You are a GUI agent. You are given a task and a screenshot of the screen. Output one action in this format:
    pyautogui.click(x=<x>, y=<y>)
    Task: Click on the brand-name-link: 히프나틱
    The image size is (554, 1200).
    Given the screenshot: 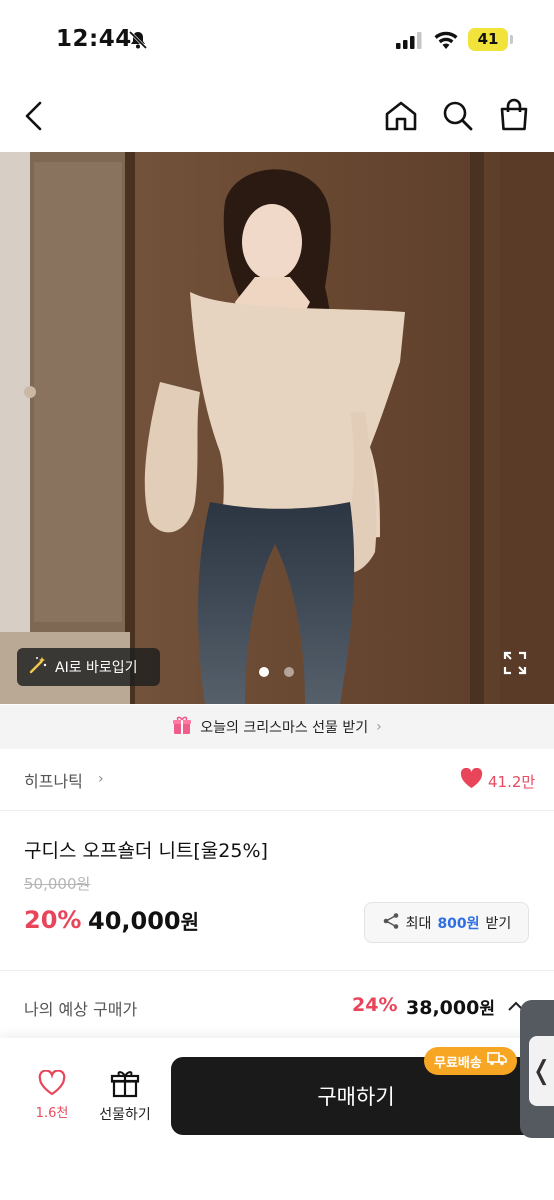 What is the action you would take?
    pyautogui.click(x=53, y=780)
    